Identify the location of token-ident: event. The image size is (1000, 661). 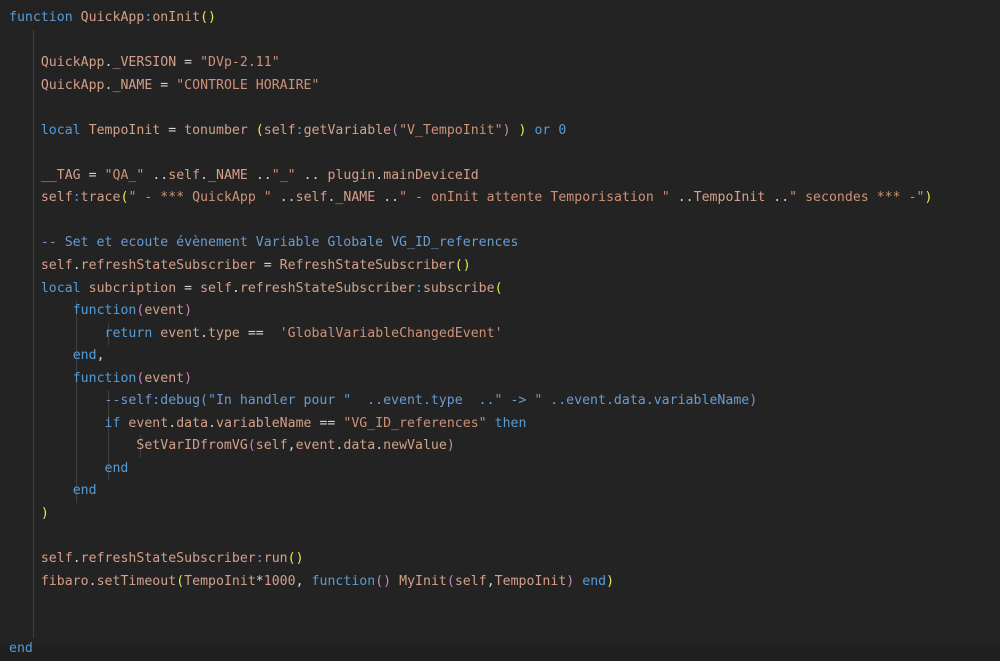
(315, 446).